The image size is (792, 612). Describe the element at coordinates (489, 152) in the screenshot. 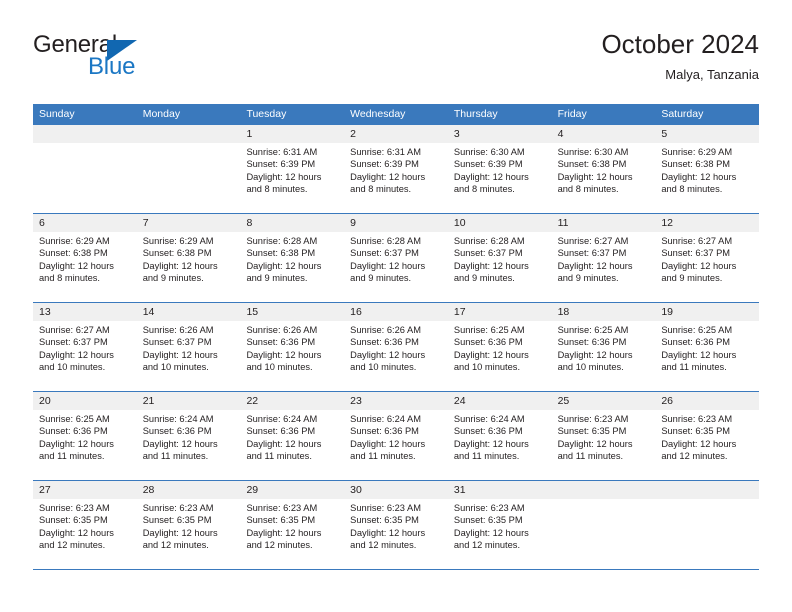

I see `day-sunrise-text: Sunrise: 6:30 AM` at that location.